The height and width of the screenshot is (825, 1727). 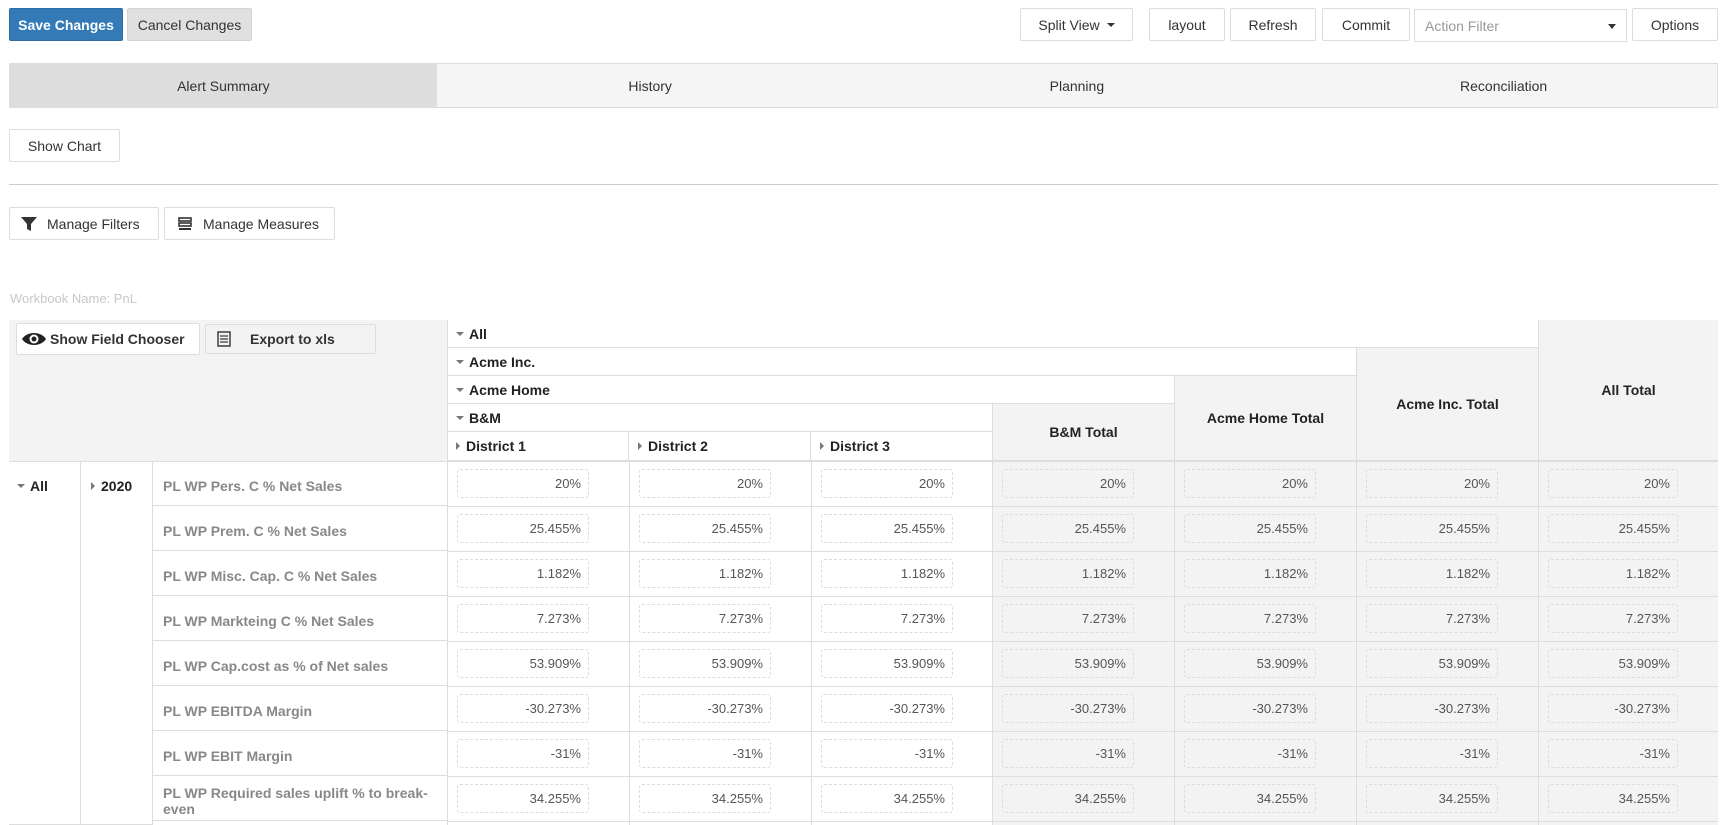 I want to click on row-label: PL WP Markteing C % Net Sales, so click(x=300, y=618).